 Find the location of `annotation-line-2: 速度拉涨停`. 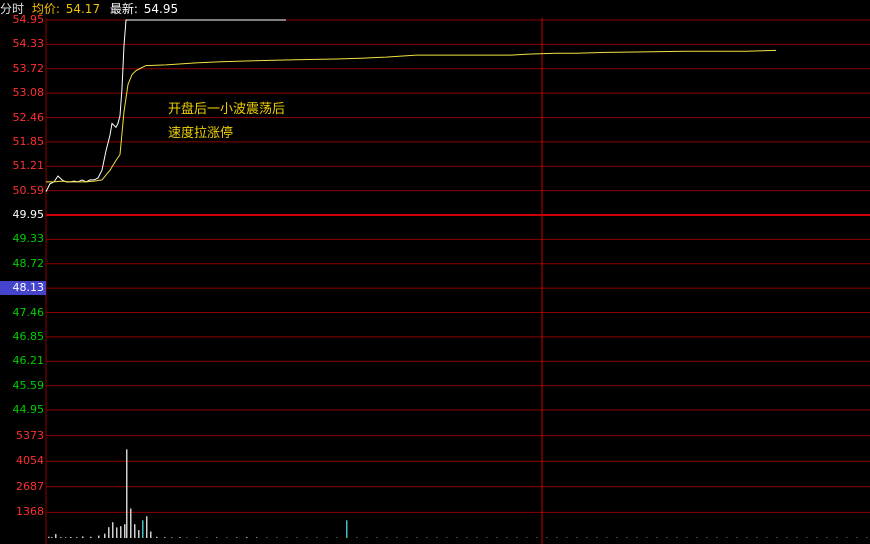

annotation-line-2: 速度拉涨停 is located at coordinates (201, 133).